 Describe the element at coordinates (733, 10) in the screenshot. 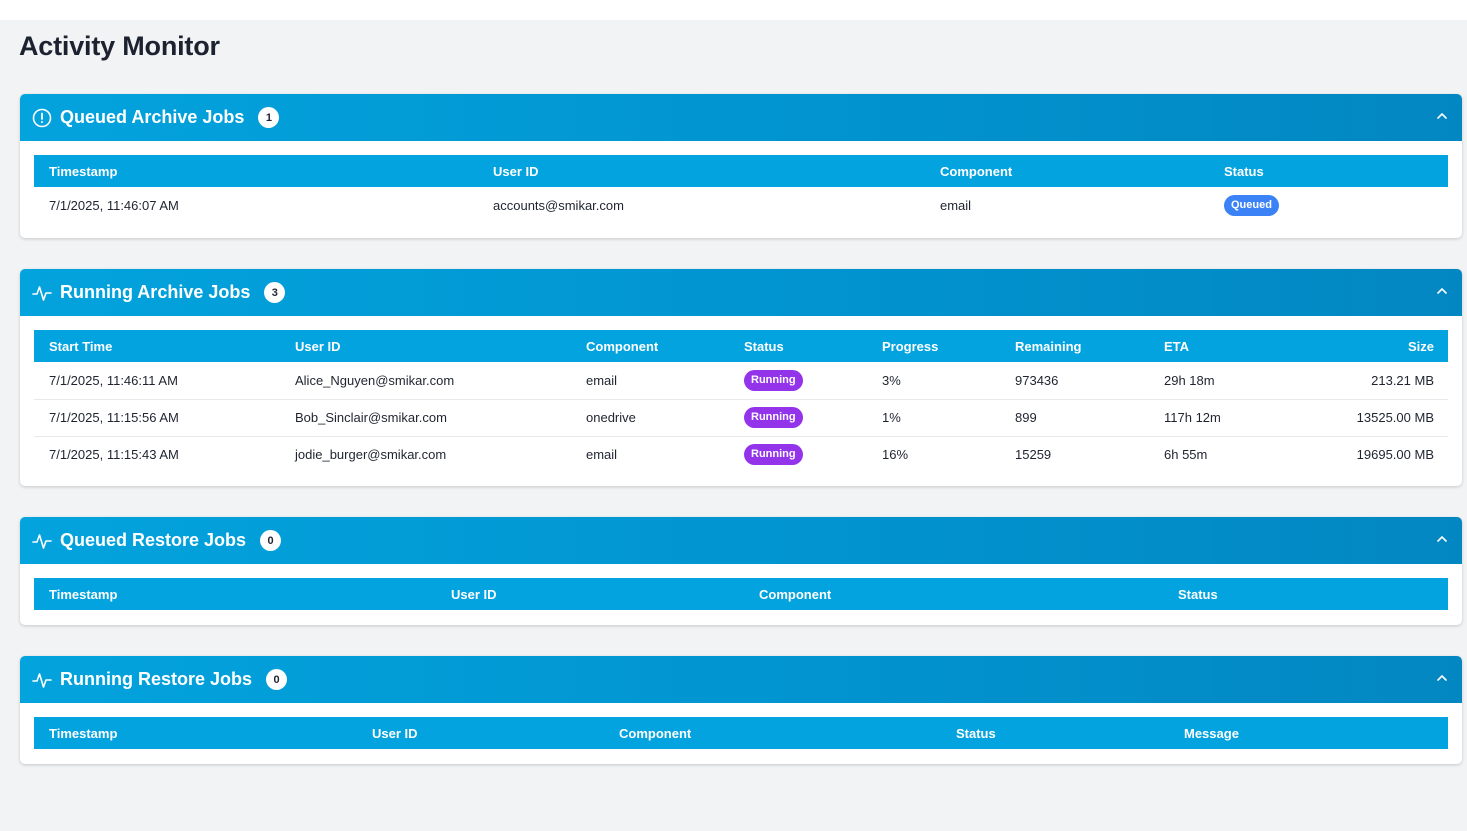

I see `top-bar` at that location.